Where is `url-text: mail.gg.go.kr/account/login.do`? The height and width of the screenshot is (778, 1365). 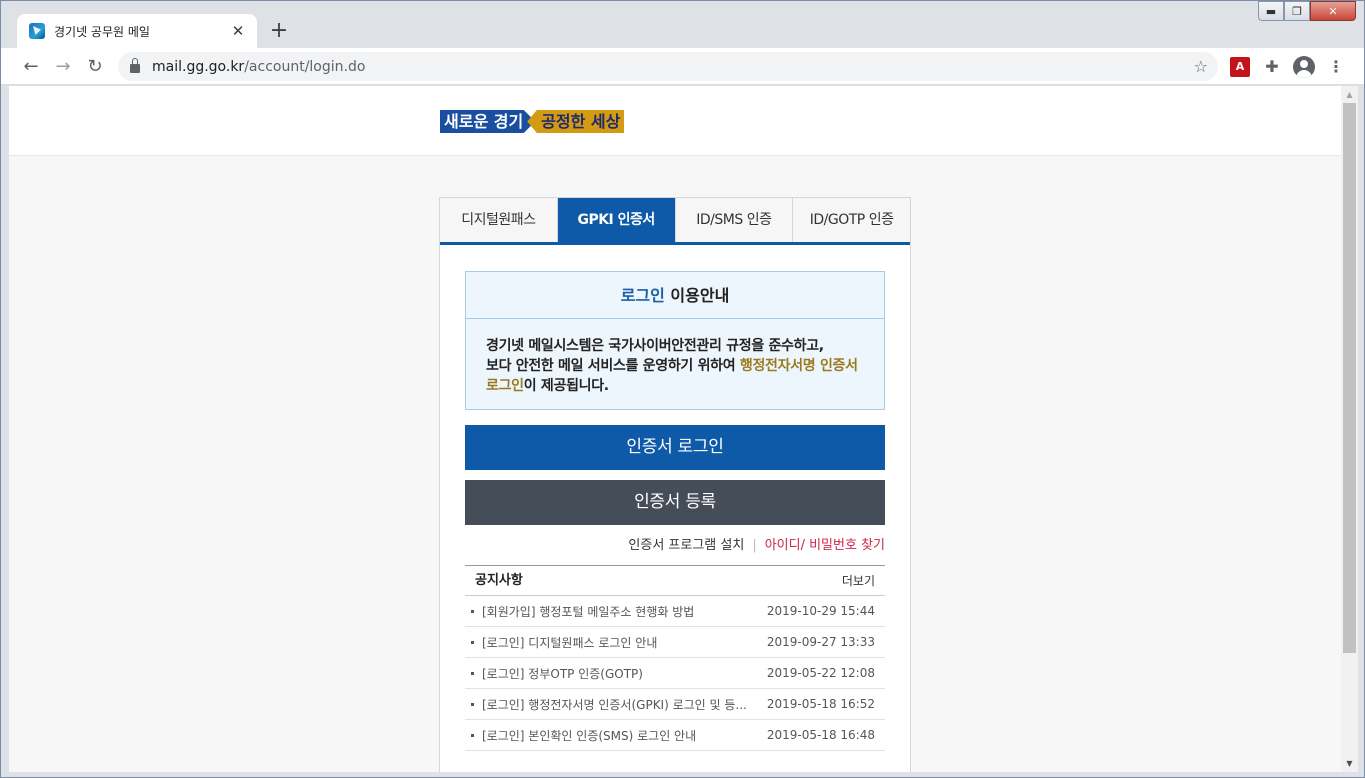
url-text: mail.gg.go.kr/account/login.do is located at coordinates (258, 67).